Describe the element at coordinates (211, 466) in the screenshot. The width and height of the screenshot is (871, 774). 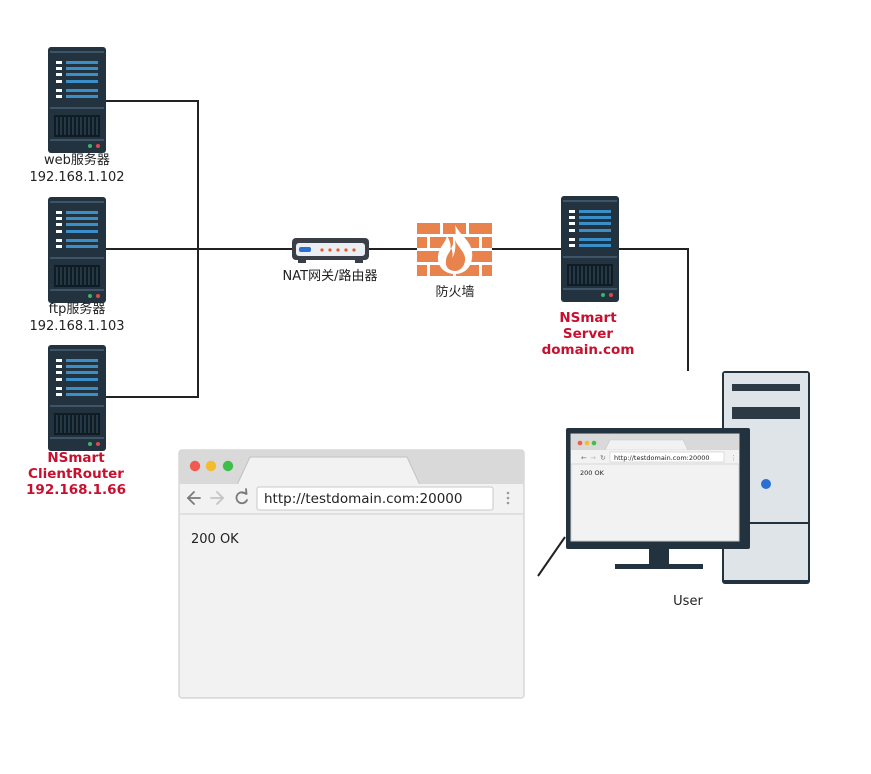
I see `minimize-dot-icon` at that location.